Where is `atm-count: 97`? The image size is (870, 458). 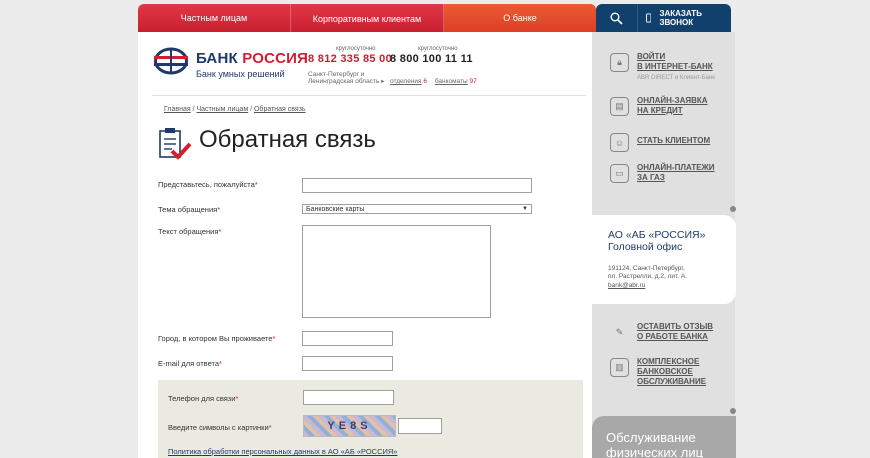
atm-count: 97 is located at coordinates (473, 81).